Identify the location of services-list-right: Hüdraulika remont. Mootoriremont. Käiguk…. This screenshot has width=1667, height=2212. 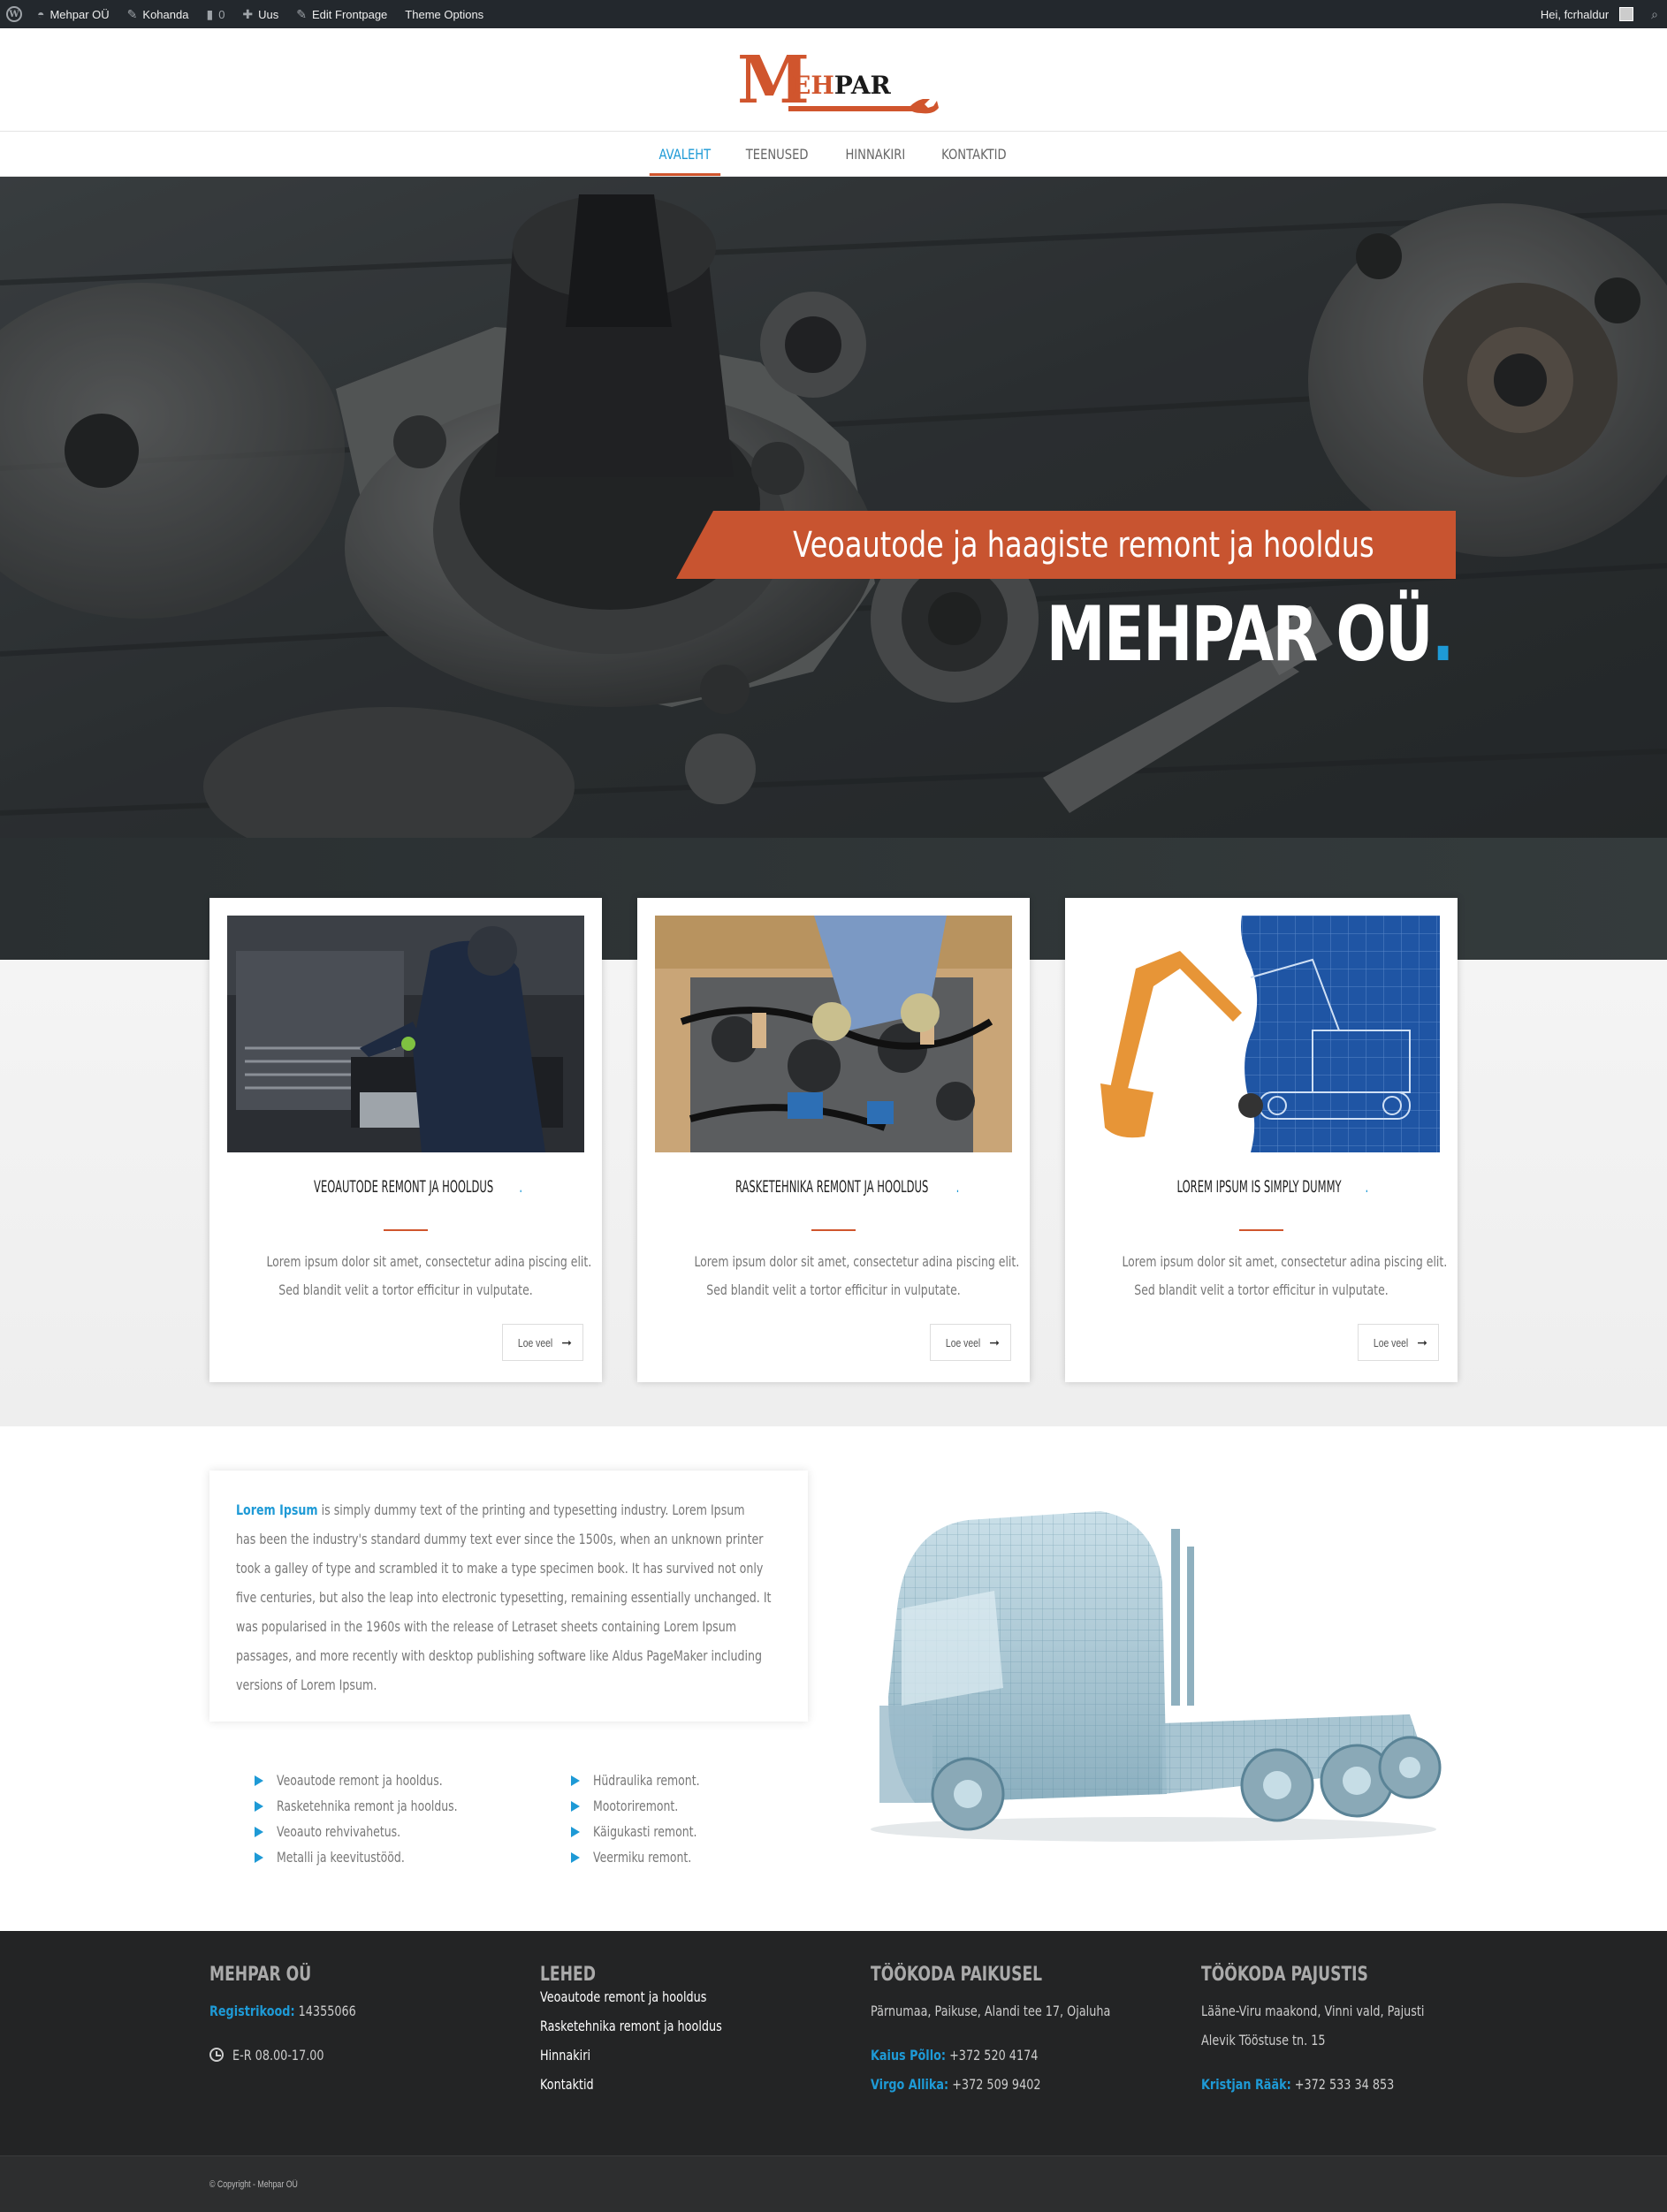
(650, 1819).